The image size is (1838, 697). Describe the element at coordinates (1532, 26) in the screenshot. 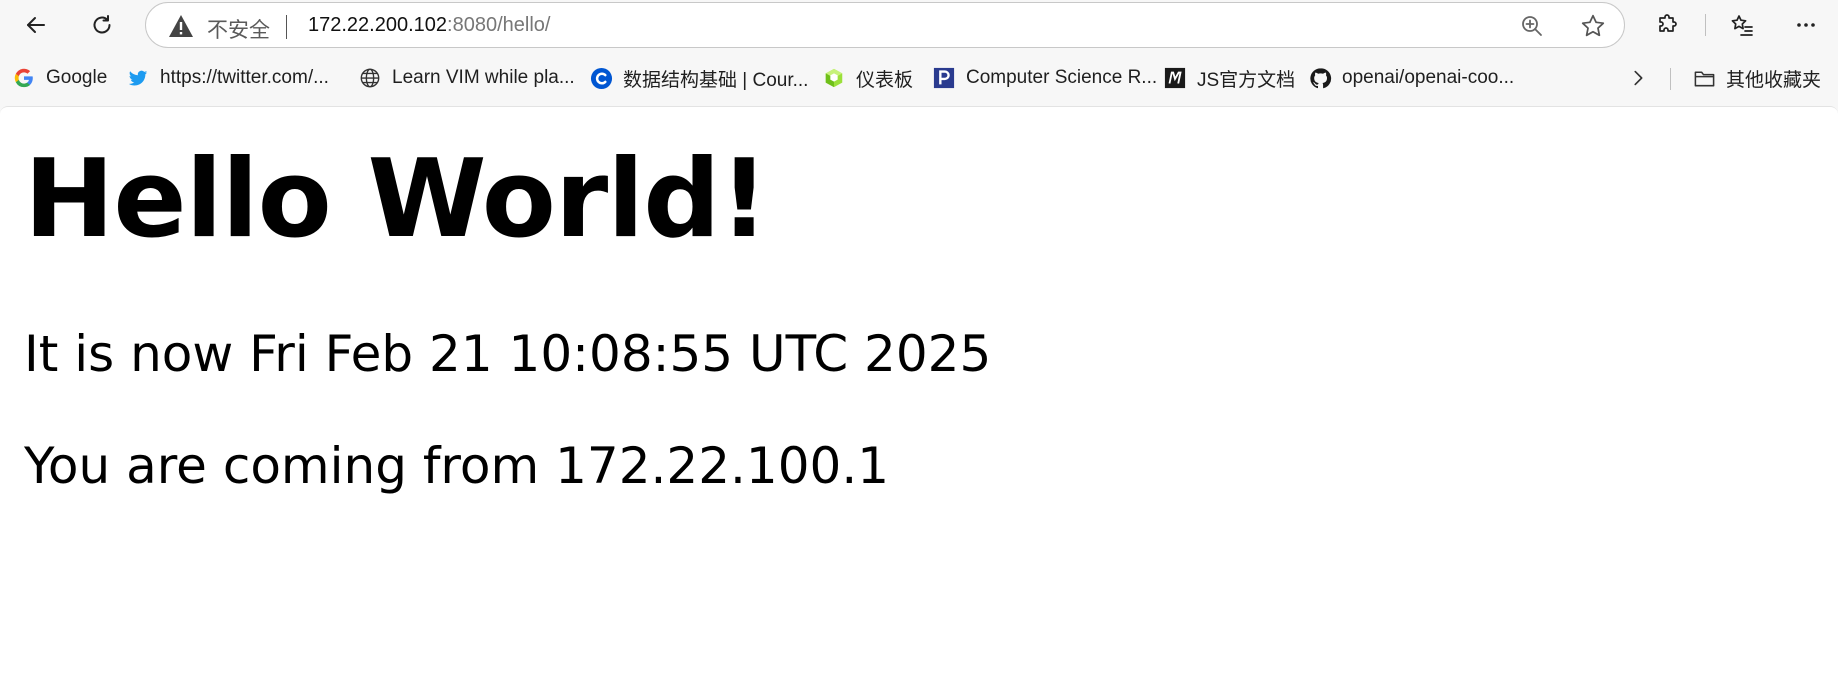

I see `zoom-icon` at that location.